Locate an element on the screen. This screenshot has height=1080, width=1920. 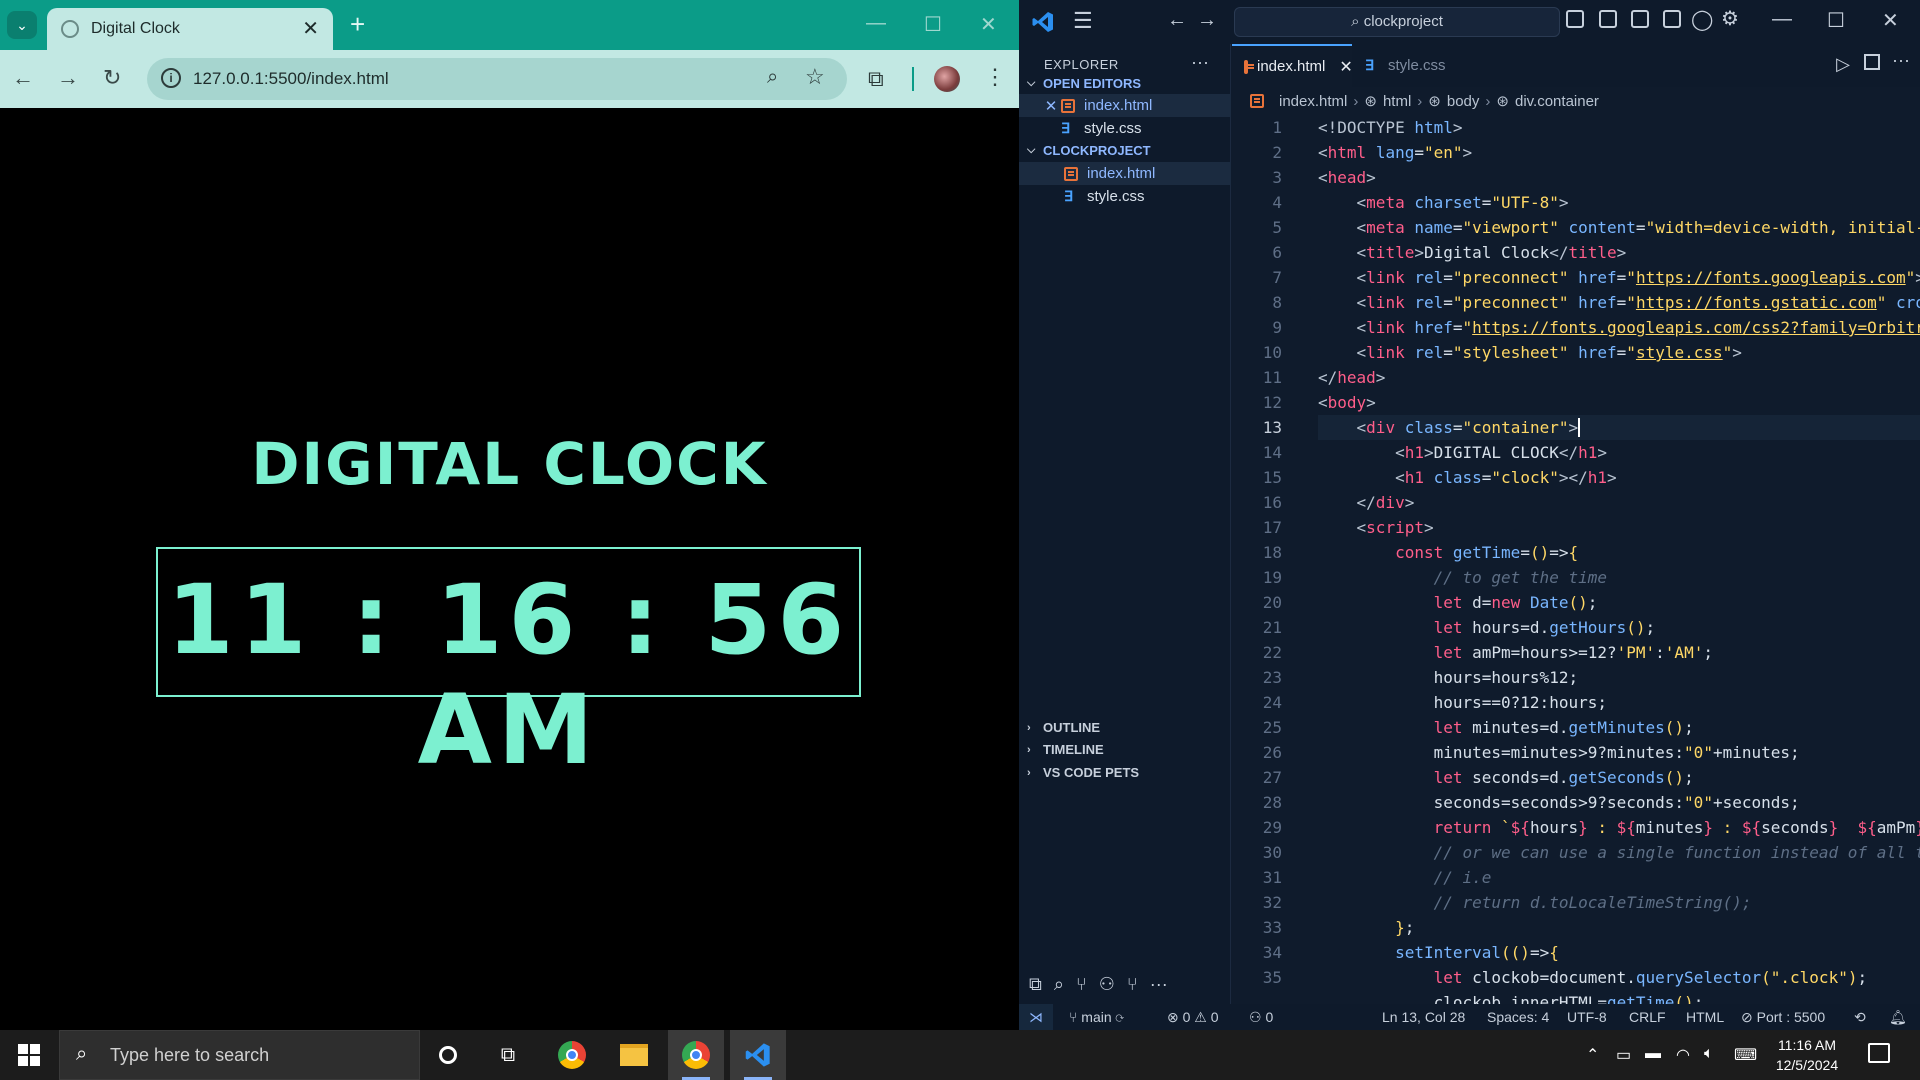
vs-minimize-icon: — is located at coordinates (1782, 19).